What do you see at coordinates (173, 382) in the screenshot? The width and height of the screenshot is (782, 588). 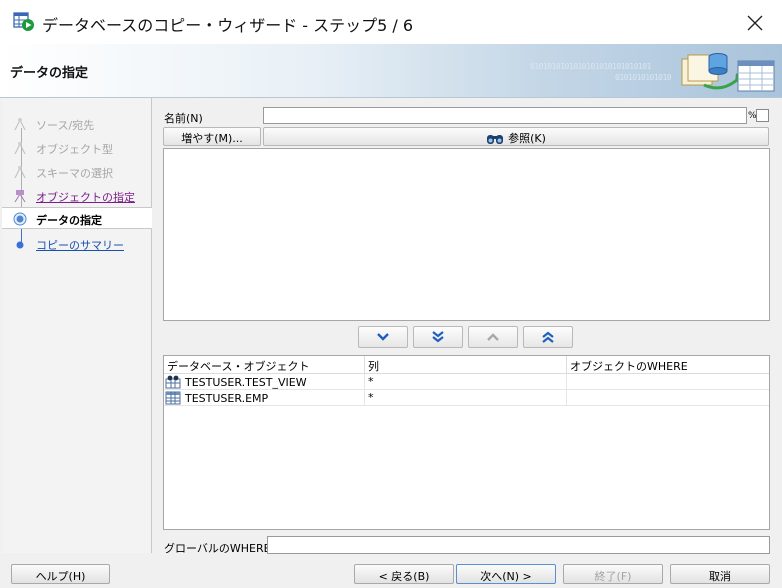 I see `view-icon` at bounding box center [173, 382].